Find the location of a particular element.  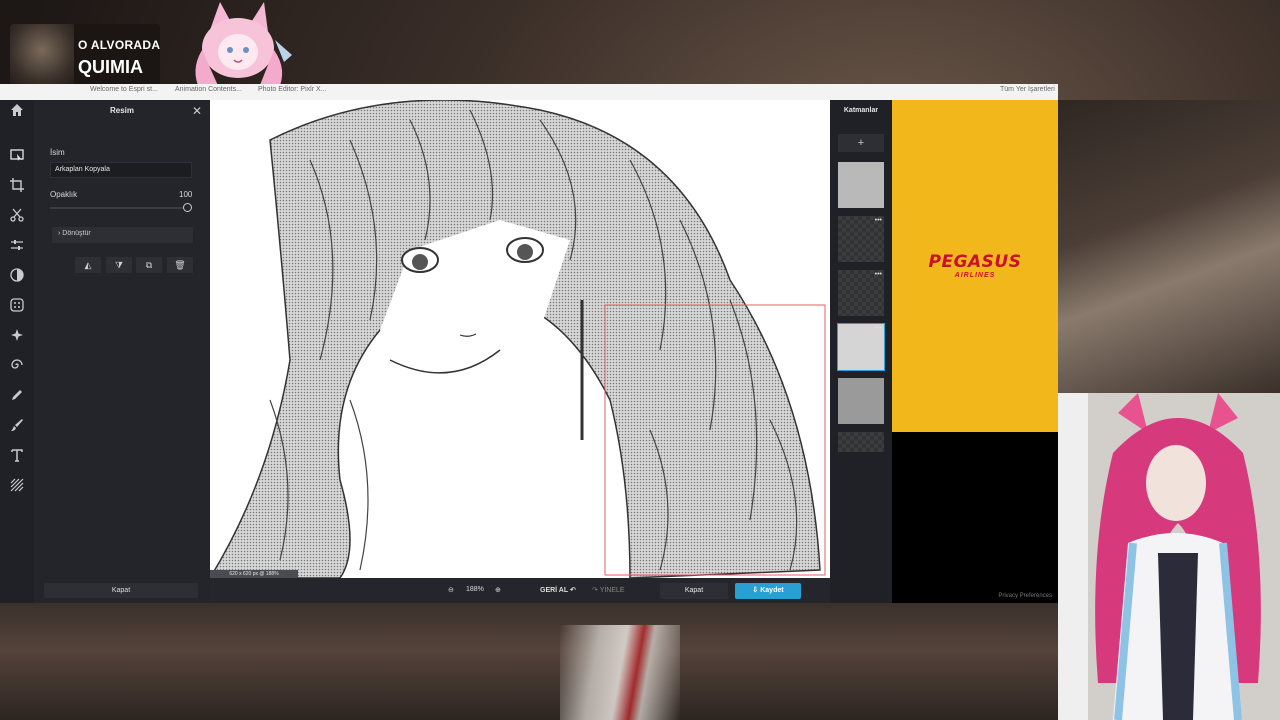

save-button: ⇩ Kaydet is located at coordinates (768, 591).